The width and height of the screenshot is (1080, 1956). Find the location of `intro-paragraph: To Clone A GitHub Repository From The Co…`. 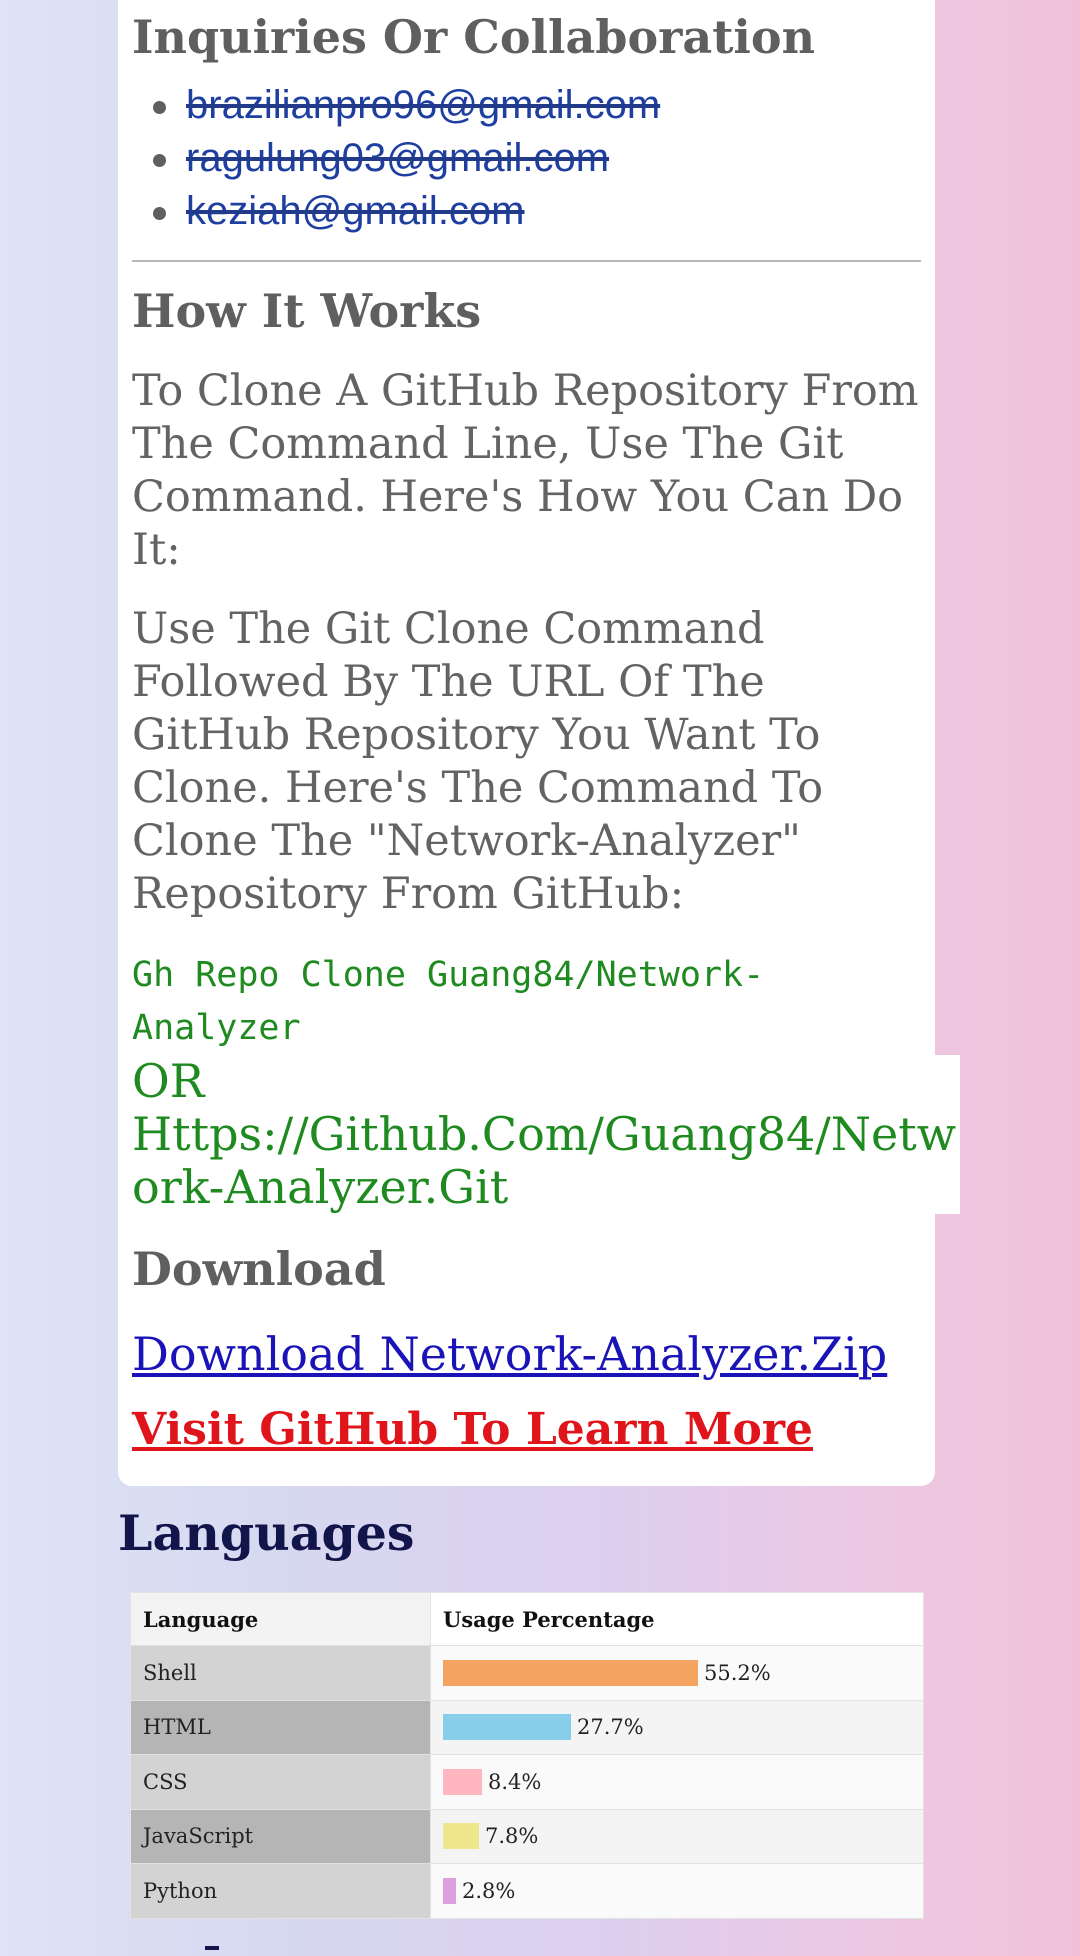

intro-paragraph: To Clone A GitHub Repository From The Co… is located at coordinates (525, 471).